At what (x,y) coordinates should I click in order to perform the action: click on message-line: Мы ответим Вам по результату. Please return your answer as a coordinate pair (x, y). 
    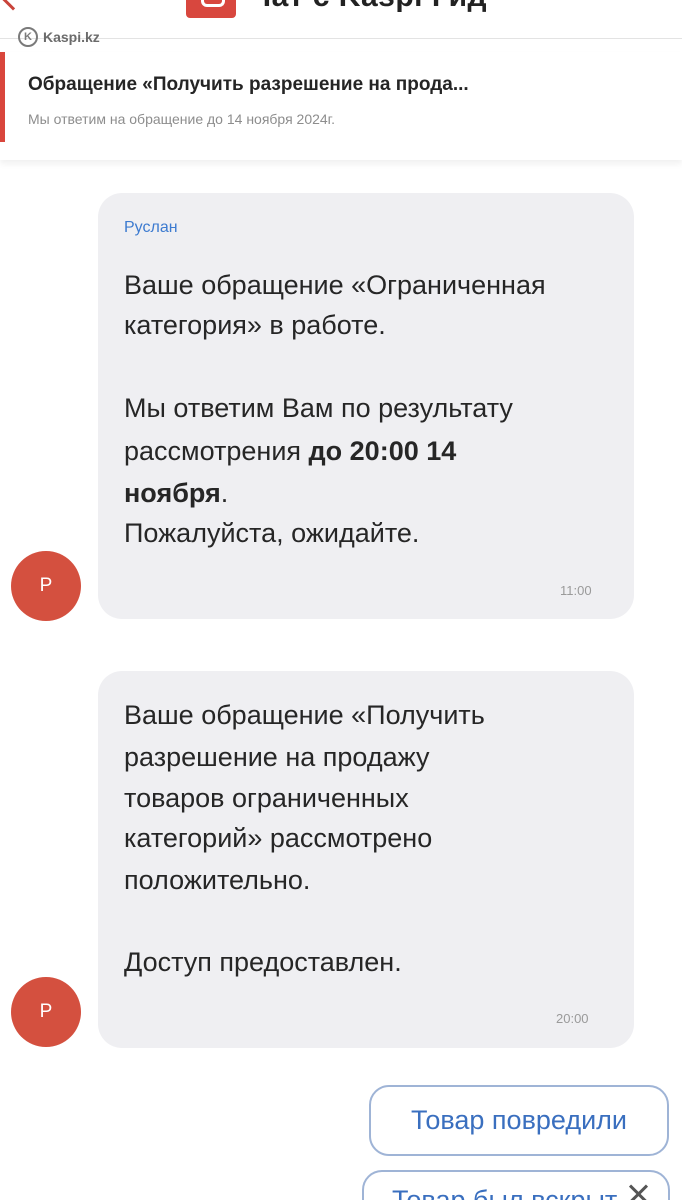
    Looking at the image, I should click on (318, 408).